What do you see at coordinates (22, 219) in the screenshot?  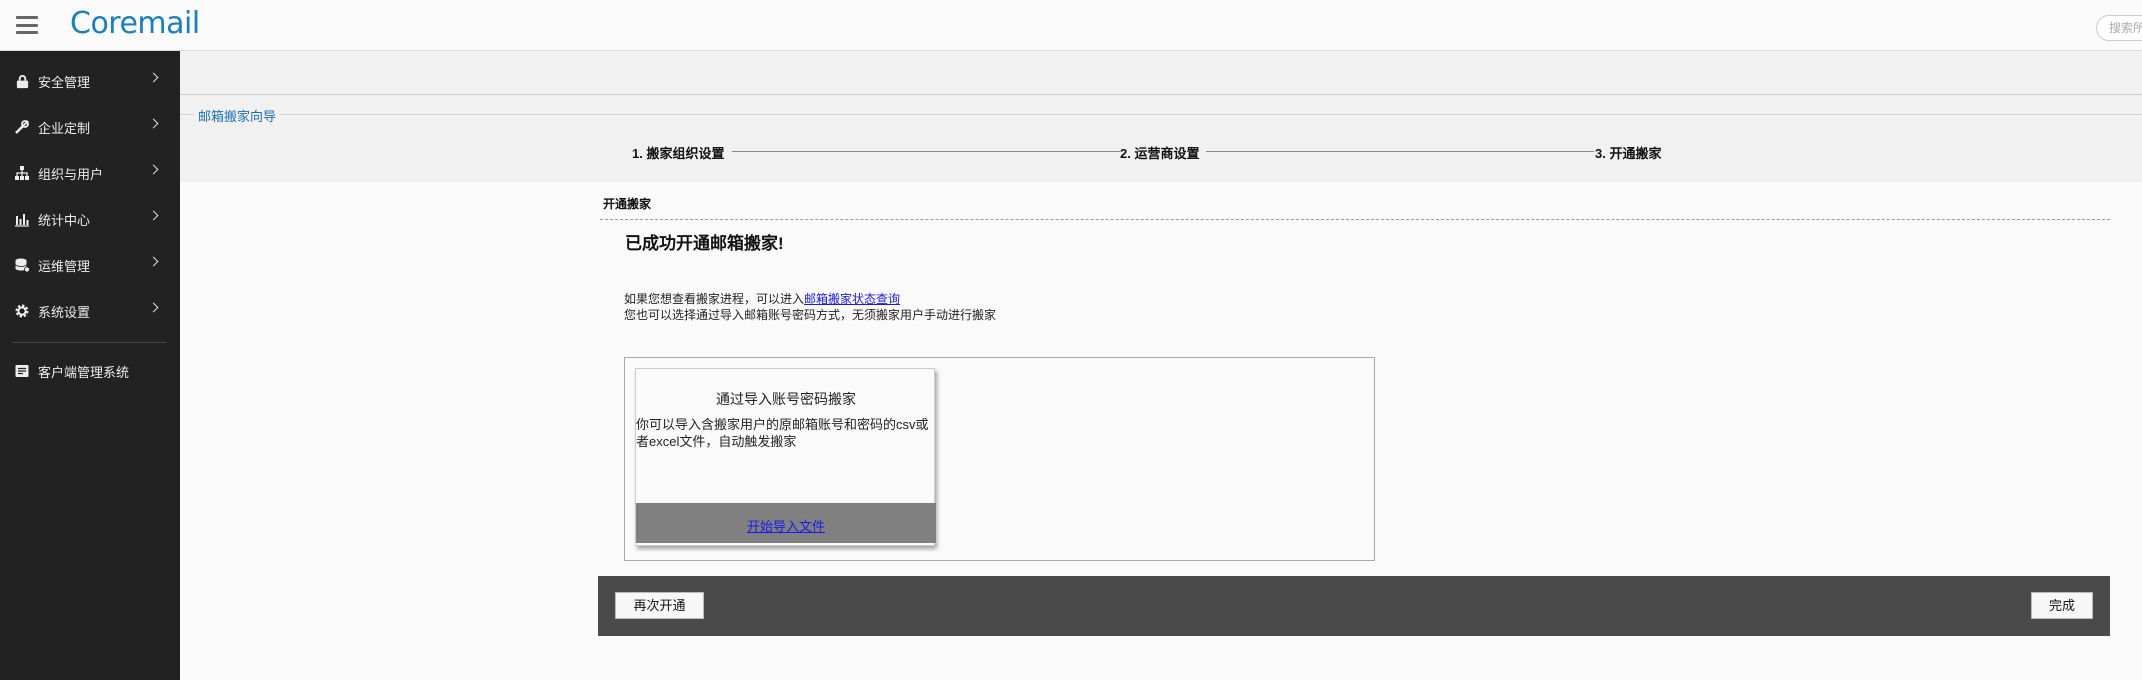 I see `bar-chart-icon` at bounding box center [22, 219].